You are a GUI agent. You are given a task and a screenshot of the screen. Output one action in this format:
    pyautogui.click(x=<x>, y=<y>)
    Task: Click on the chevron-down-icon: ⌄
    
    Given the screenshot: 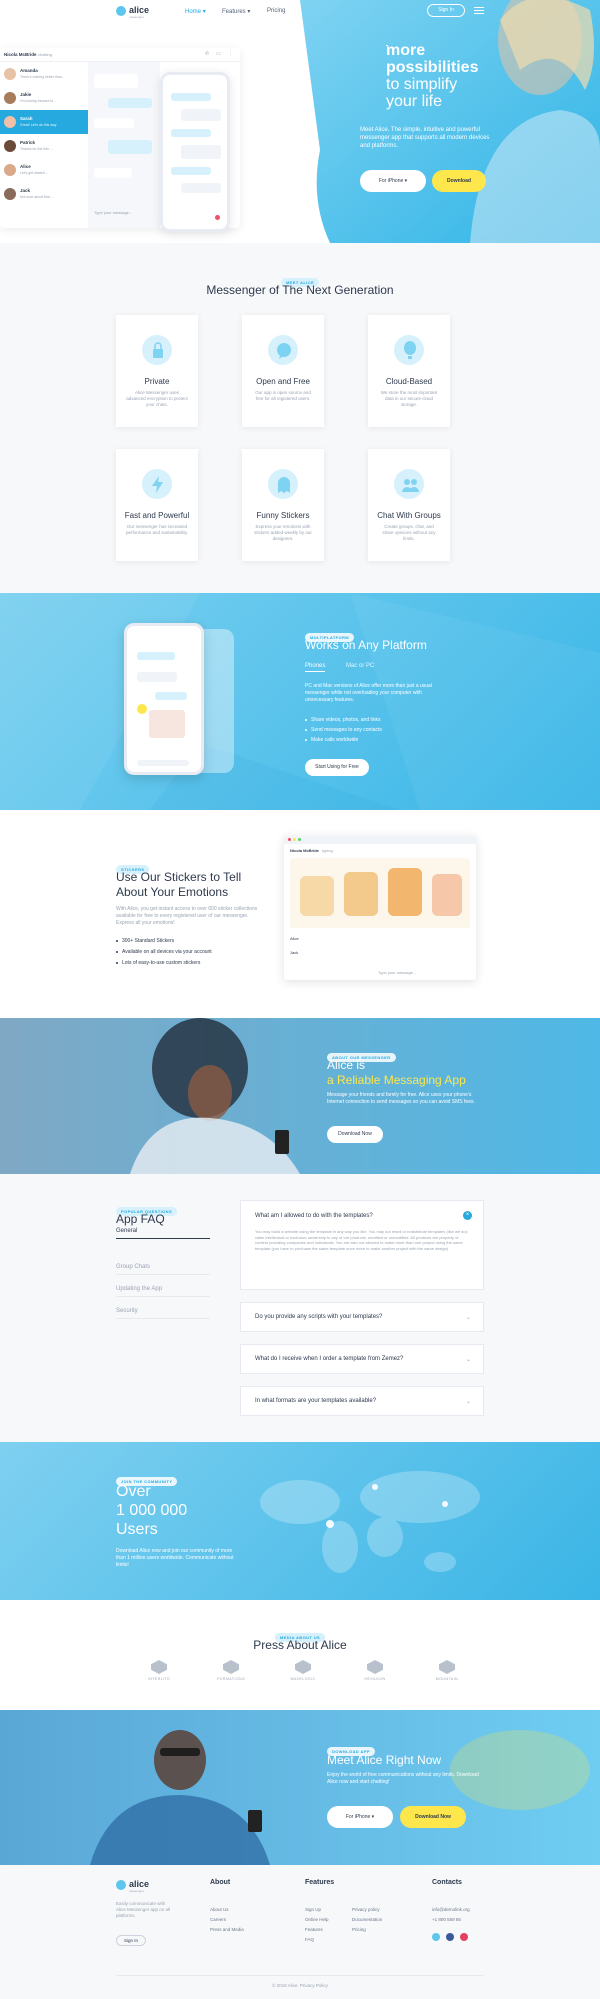 What is the action you would take?
    pyautogui.click(x=468, y=1402)
    